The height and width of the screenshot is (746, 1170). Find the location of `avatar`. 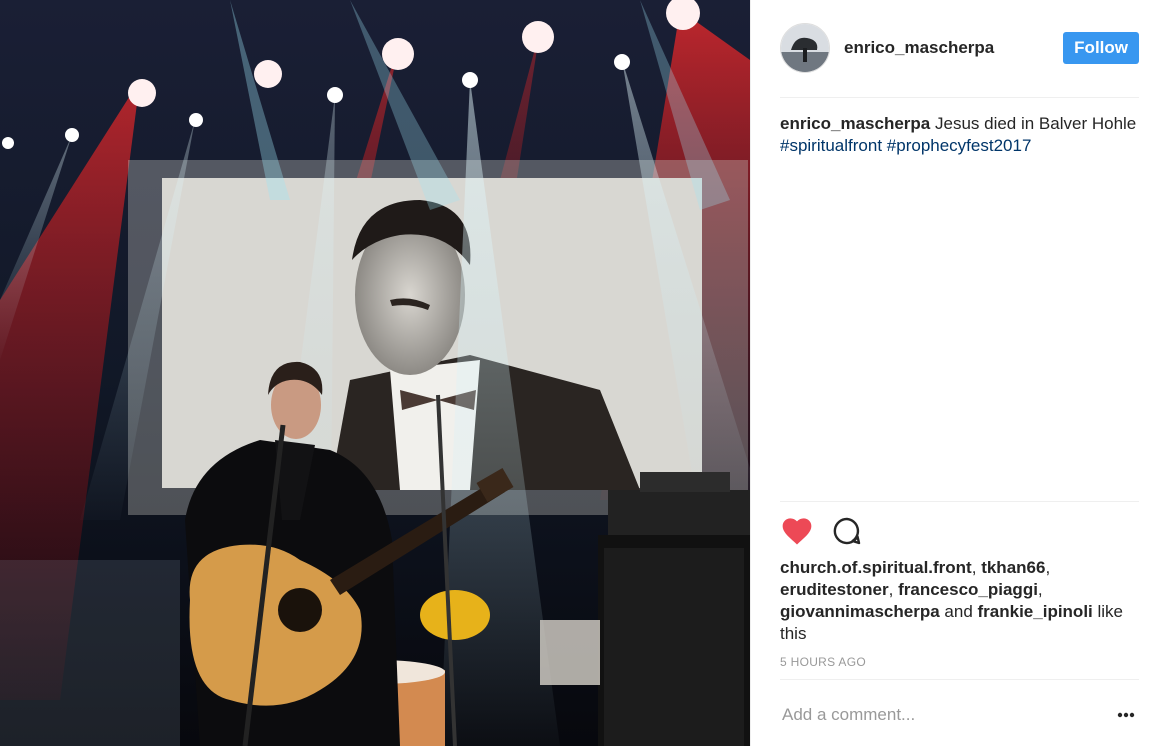

avatar is located at coordinates (805, 48).